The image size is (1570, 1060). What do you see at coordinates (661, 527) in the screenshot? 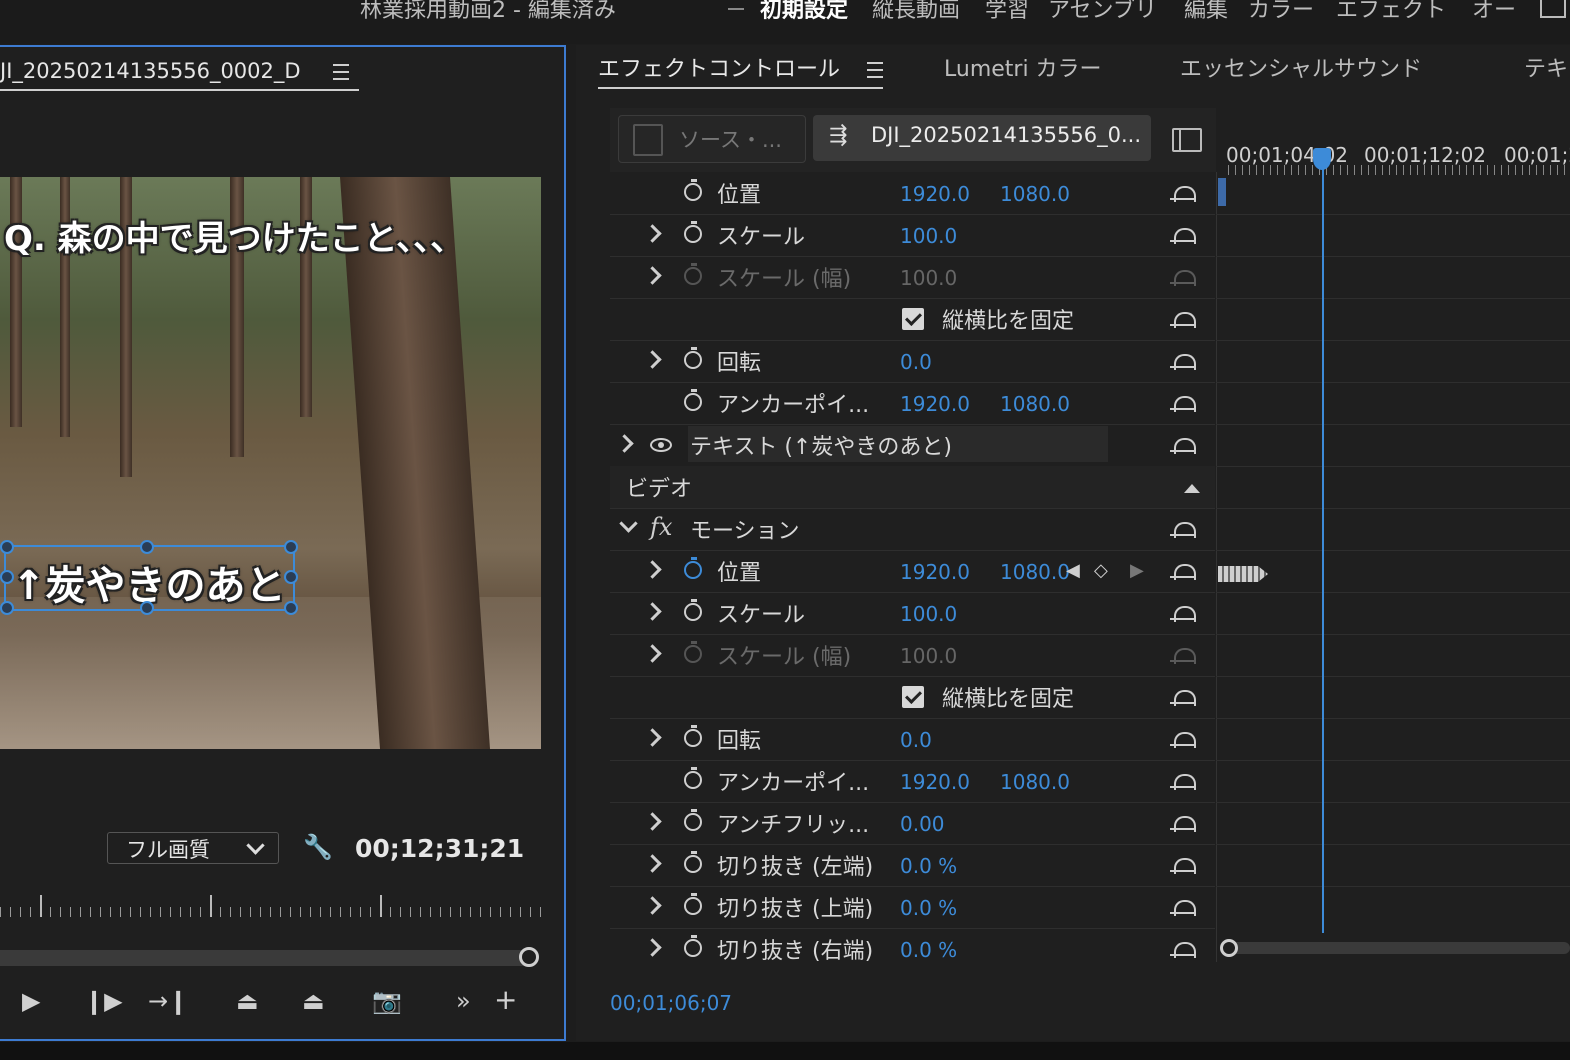
I see `fx-icon: fx` at bounding box center [661, 527].